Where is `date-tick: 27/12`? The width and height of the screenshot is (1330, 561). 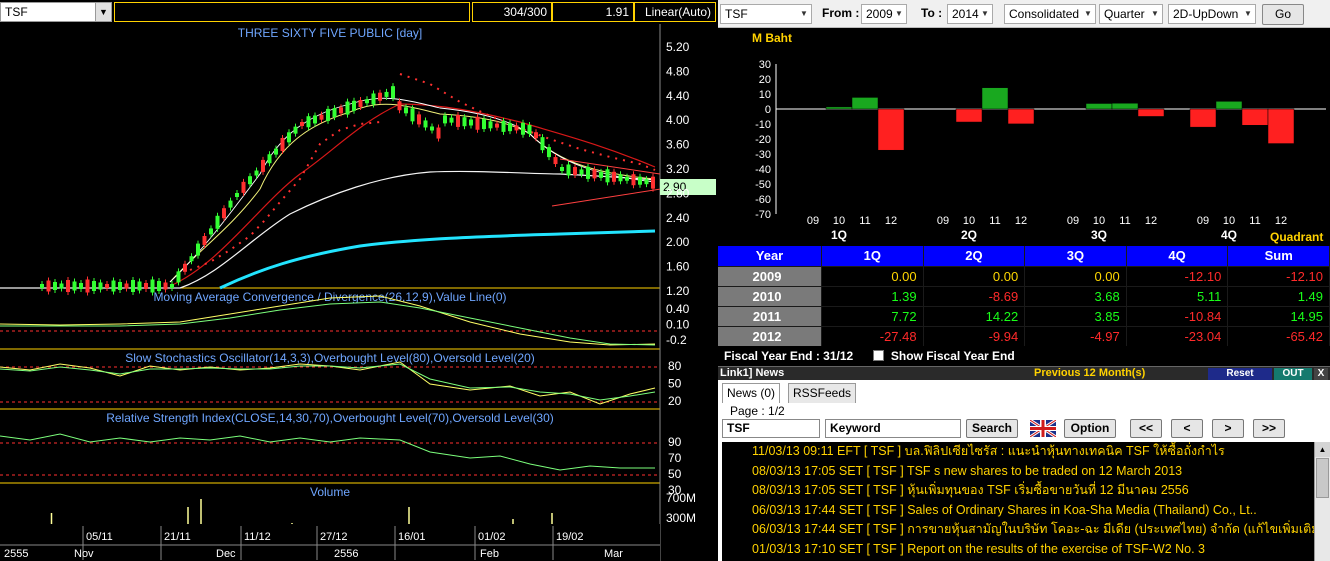 date-tick: 27/12 is located at coordinates (334, 537).